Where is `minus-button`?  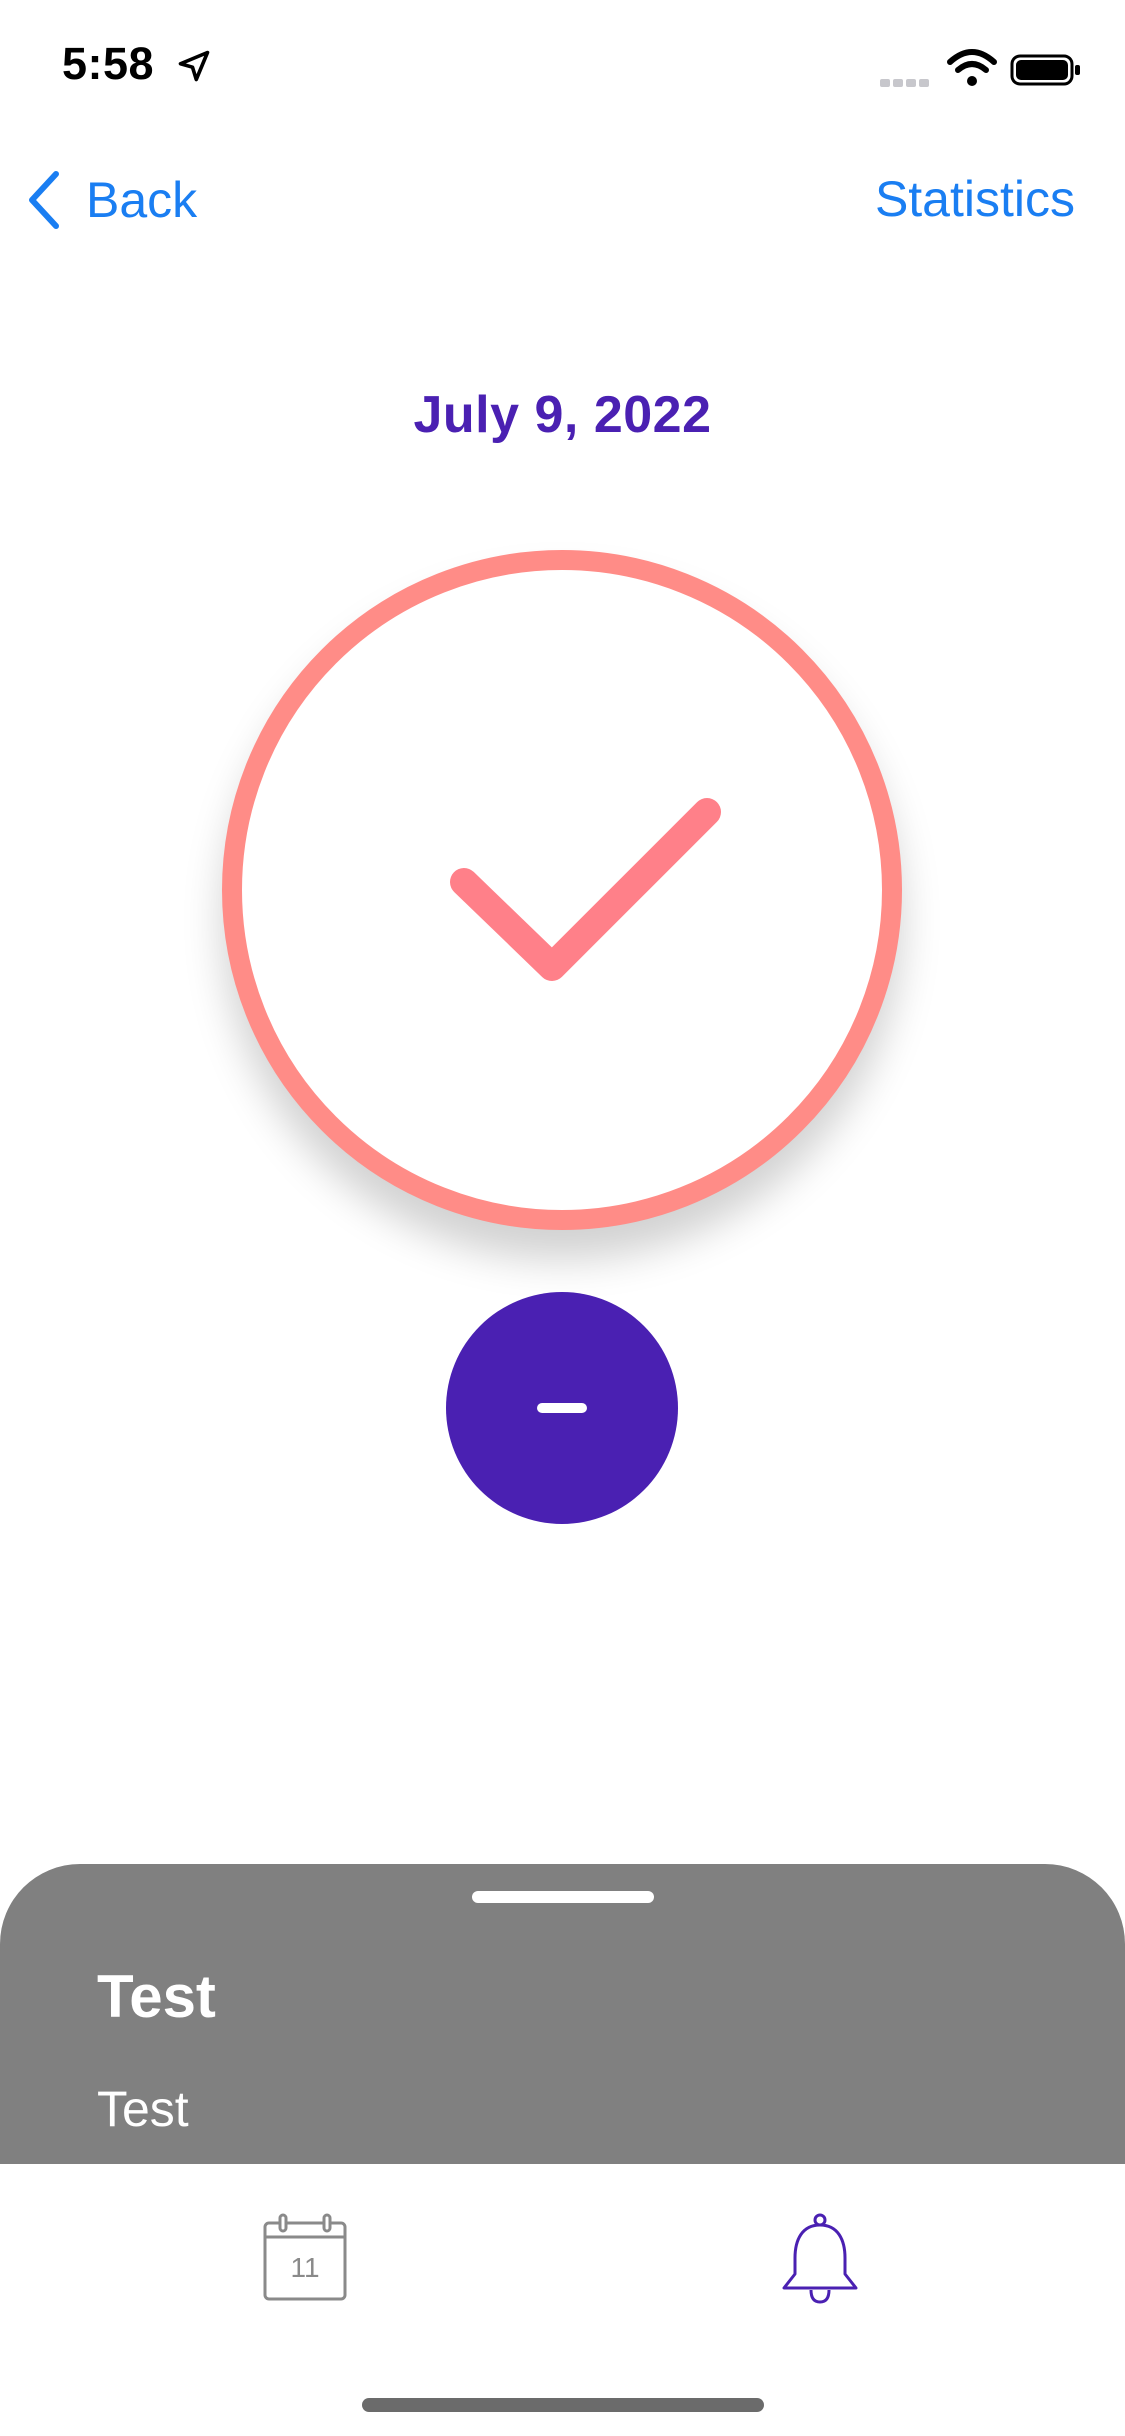
minus-button is located at coordinates (562, 1408).